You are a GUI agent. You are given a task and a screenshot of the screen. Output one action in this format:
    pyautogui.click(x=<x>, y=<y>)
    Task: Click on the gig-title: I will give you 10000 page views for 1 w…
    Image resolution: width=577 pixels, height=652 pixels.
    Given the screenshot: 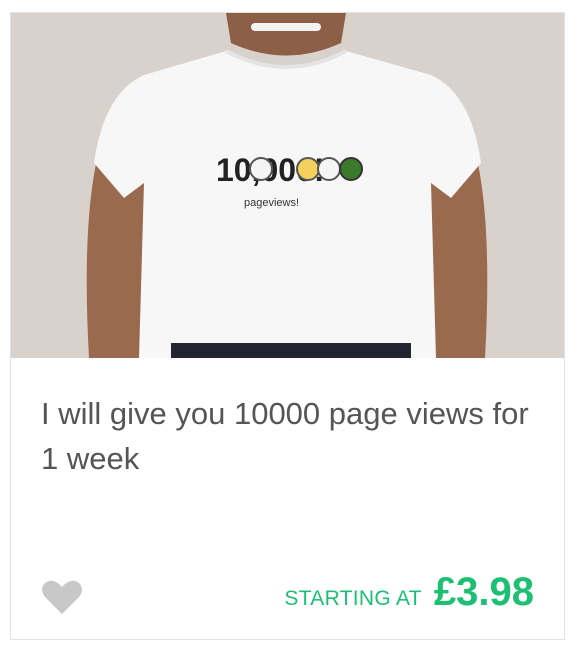 What is the action you would take?
    pyautogui.click(x=291, y=436)
    